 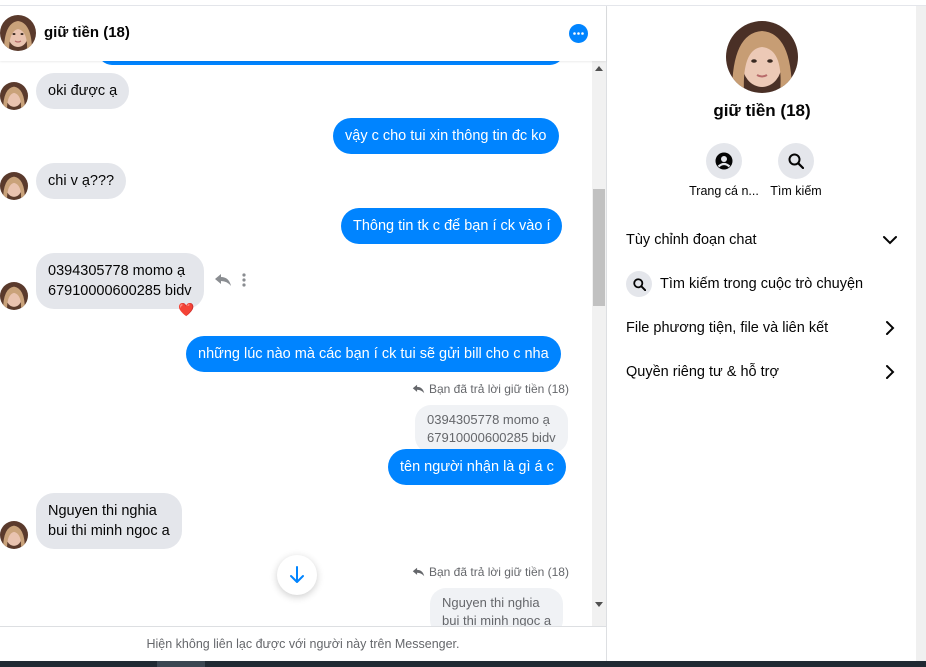 I want to click on scroll-to-bottom-button, so click(x=297, y=575).